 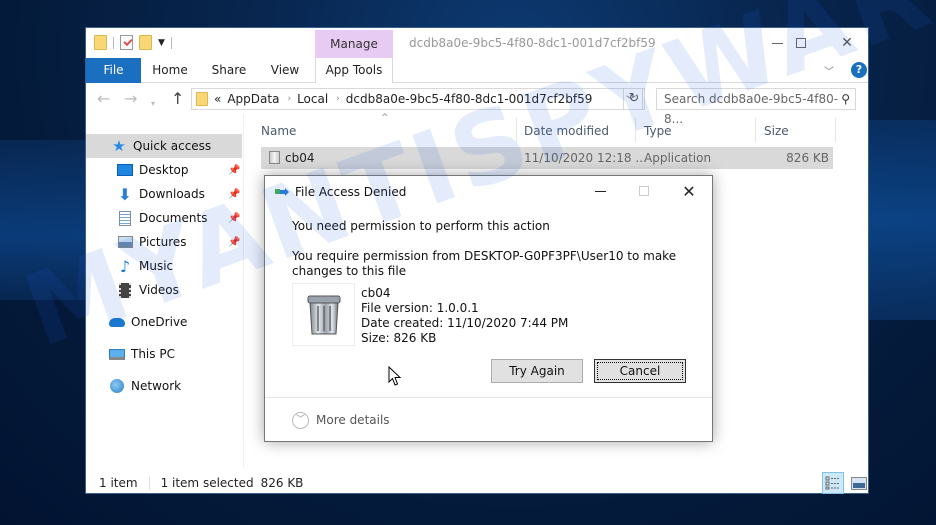 What do you see at coordinates (351, 192) in the screenshot?
I see `dialog-title: File Access Denied` at bounding box center [351, 192].